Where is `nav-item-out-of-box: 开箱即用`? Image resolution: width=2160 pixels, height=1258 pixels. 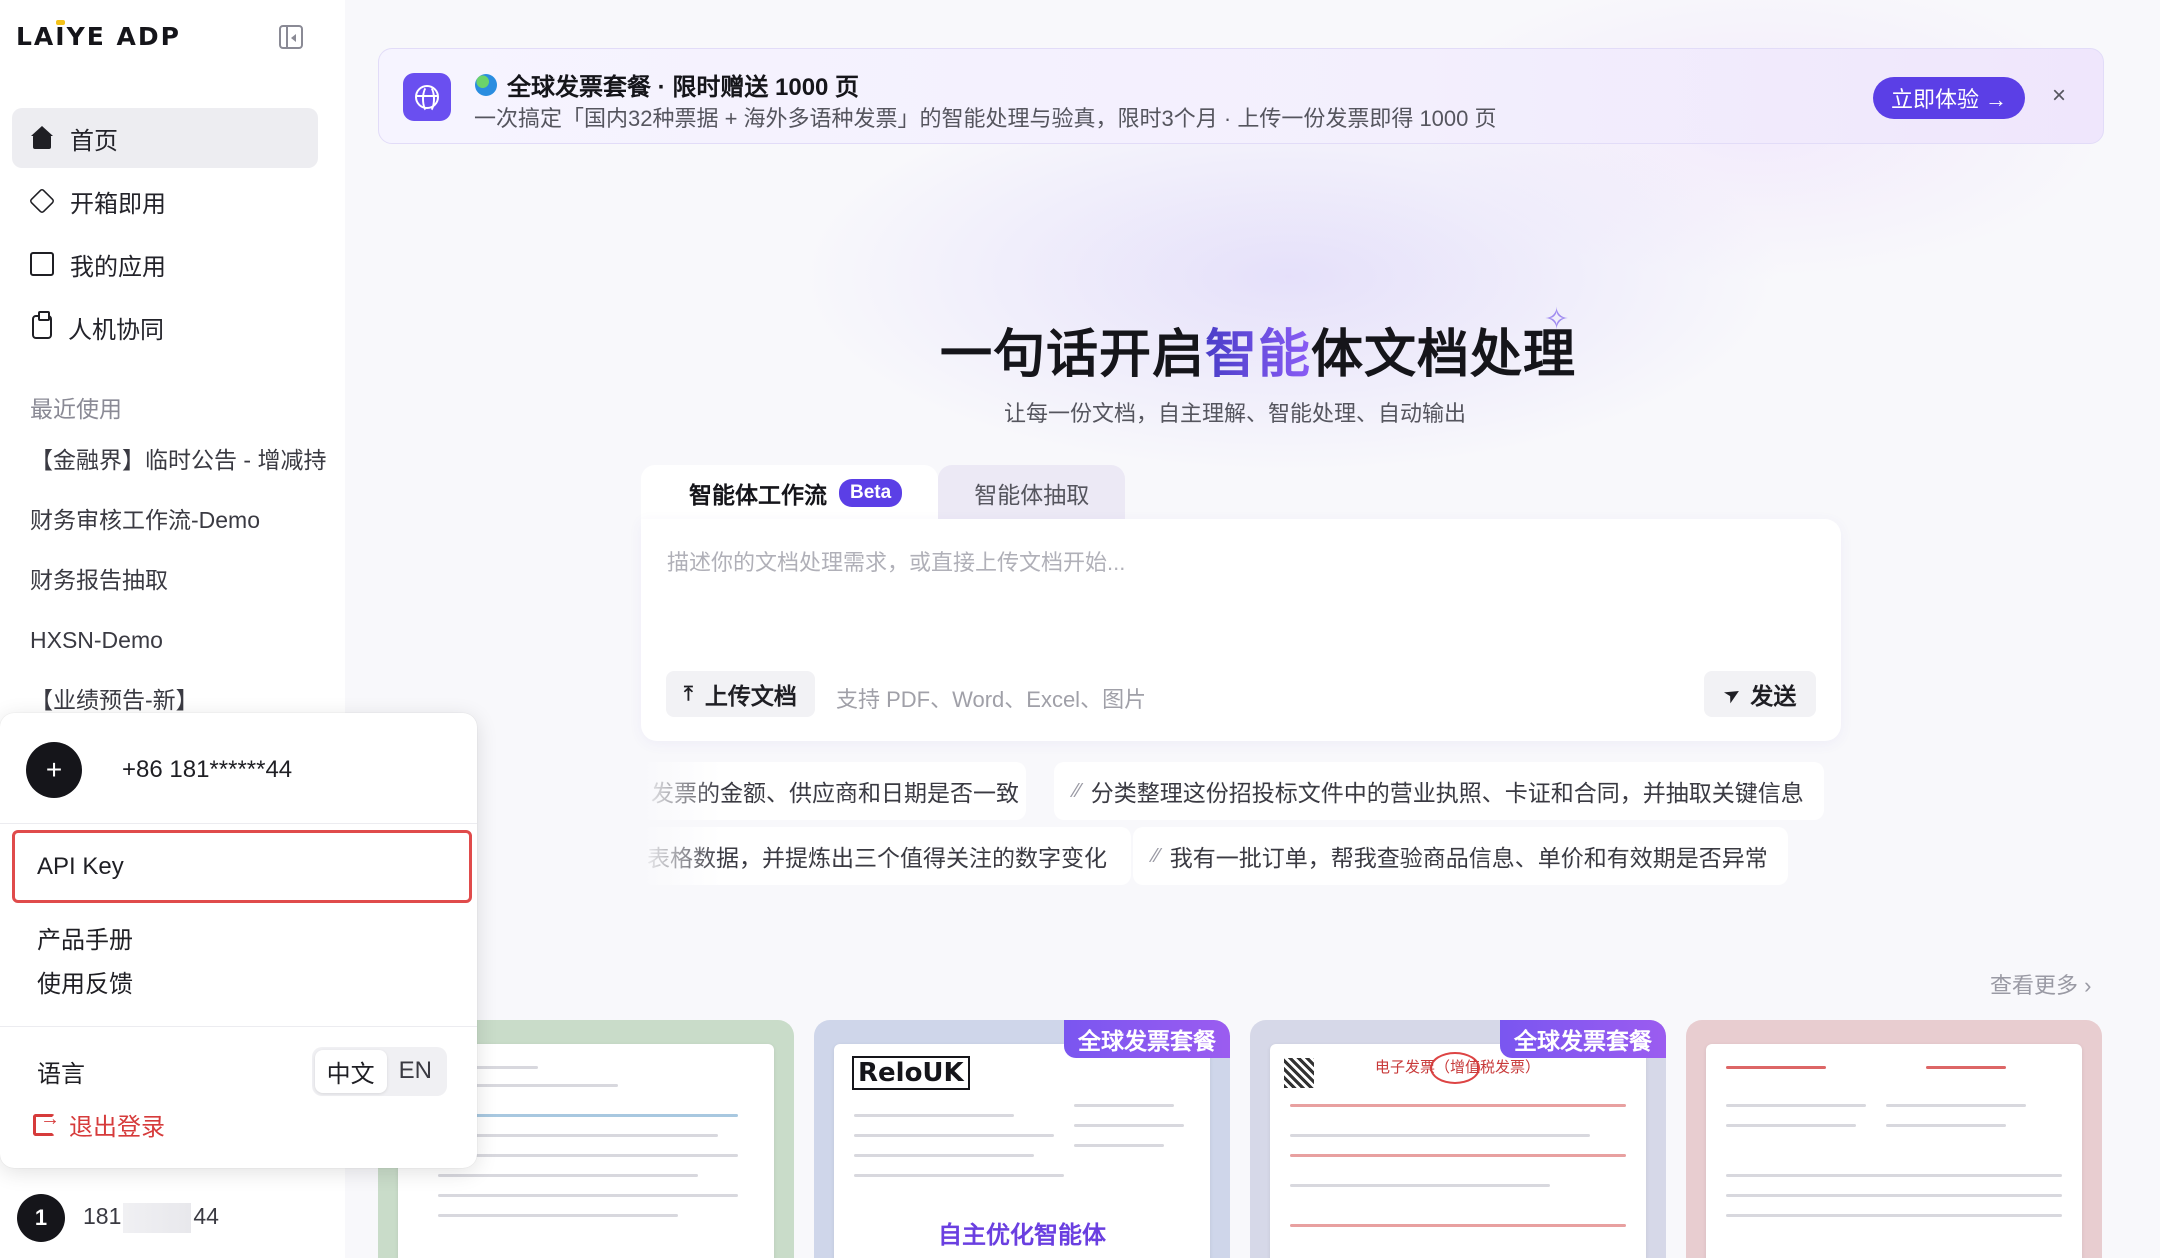
nav-item-out-of-box: 开箱即用 is located at coordinates (165, 201).